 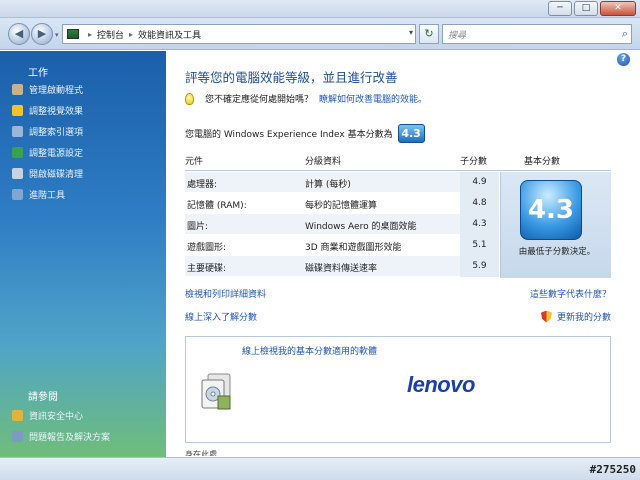 What do you see at coordinates (586, 8) in the screenshot?
I see `maximize-button: □` at bounding box center [586, 8].